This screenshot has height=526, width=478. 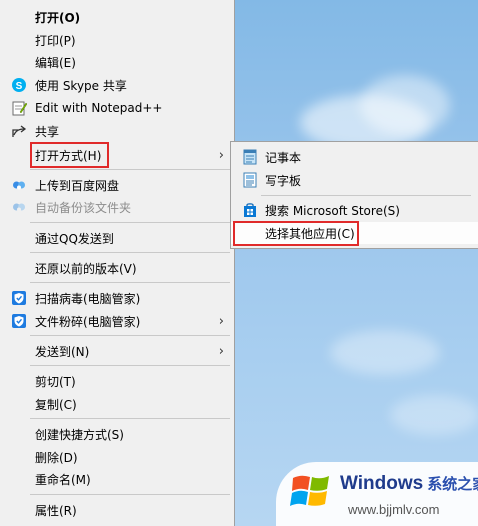 I want to click on share-icon, so click(x=19, y=131).